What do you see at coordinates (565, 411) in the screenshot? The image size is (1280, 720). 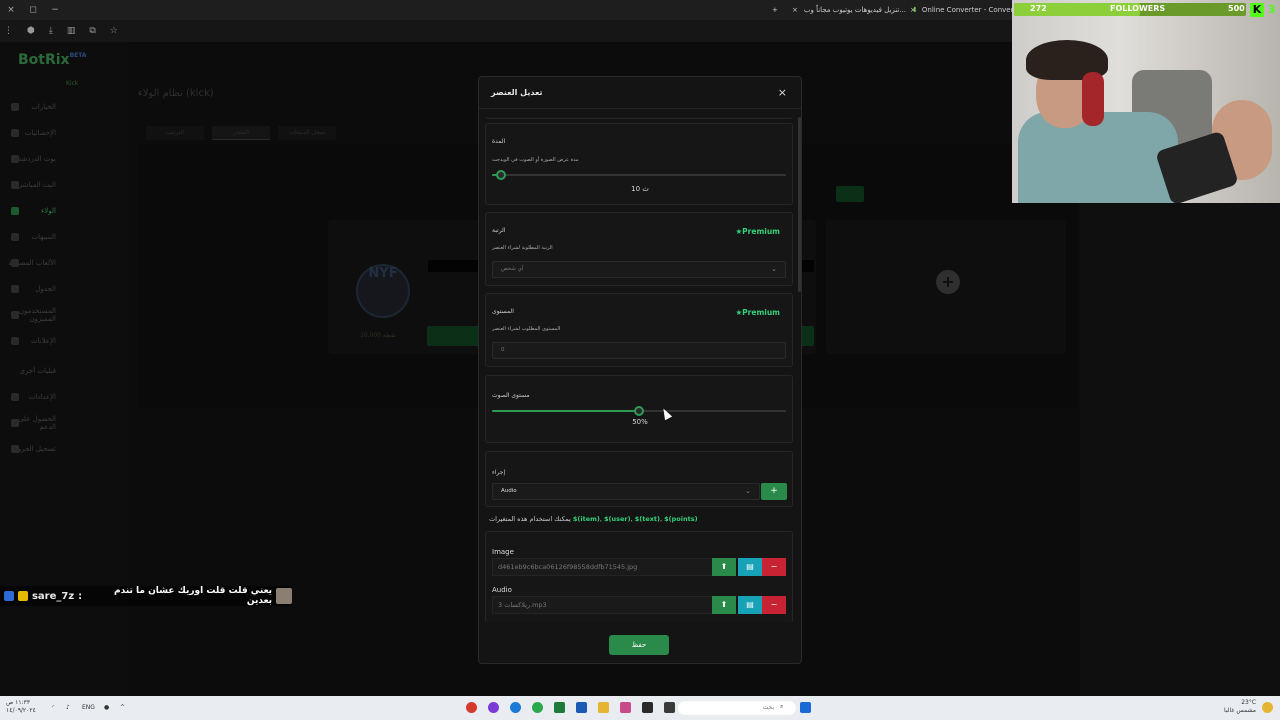 I see `volume-slider-fill` at bounding box center [565, 411].